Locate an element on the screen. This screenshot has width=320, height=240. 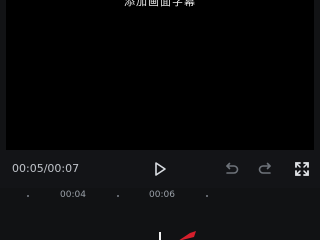
redo-button is located at coordinates (266, 169).